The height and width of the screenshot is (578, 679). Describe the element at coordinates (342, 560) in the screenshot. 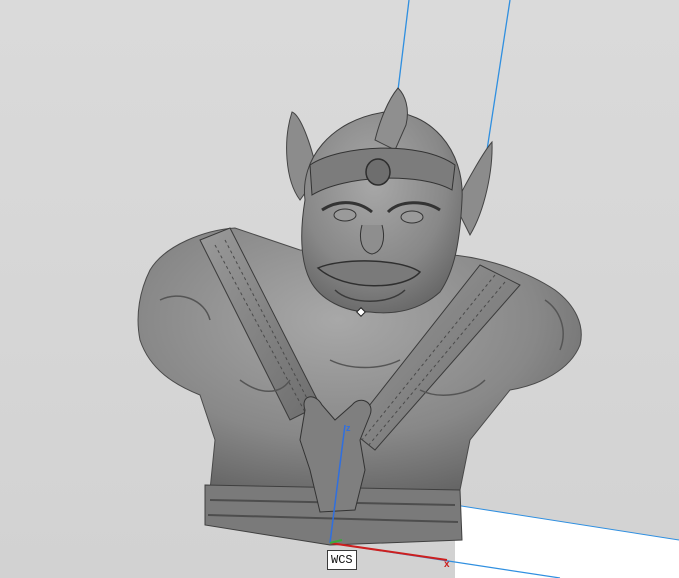

I see `wcs-label: WCS` at that location.